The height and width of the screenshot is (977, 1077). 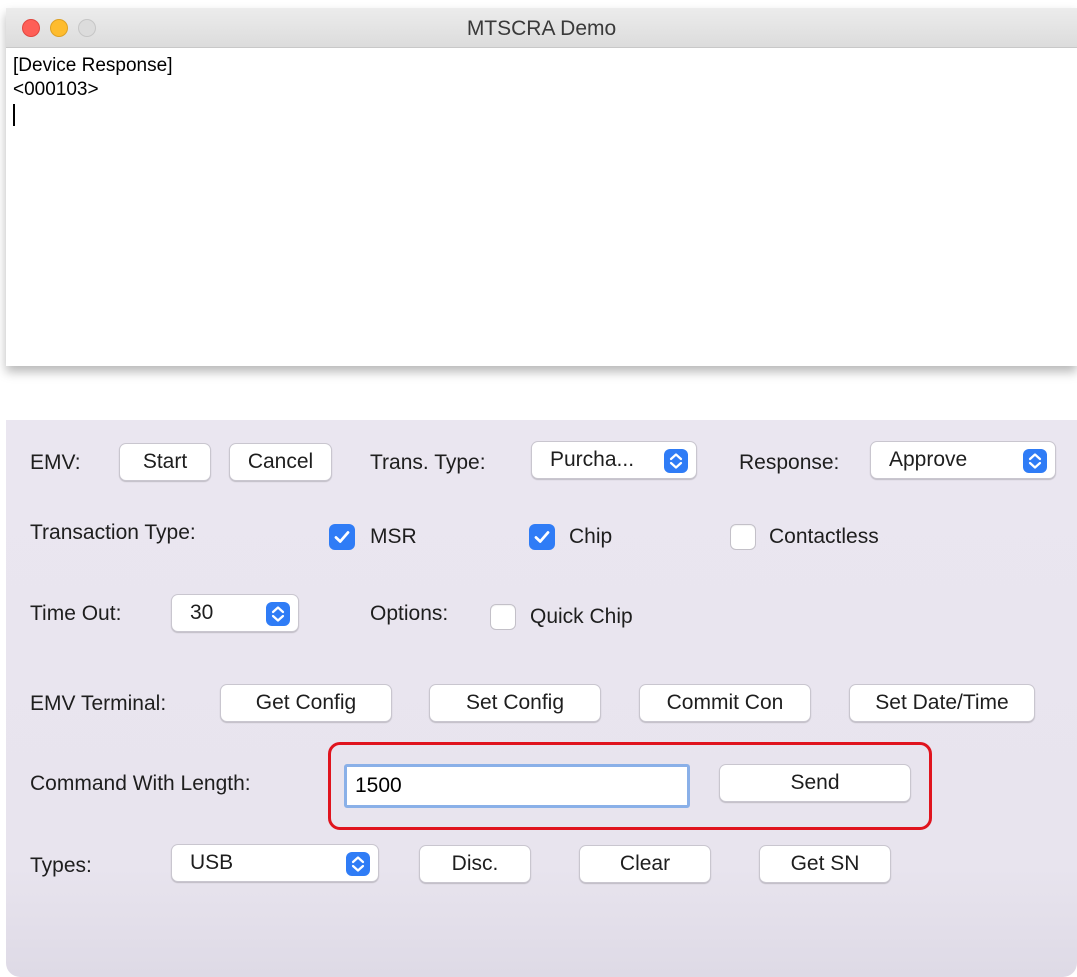 What do you see at coordinates (743, 537) in the screenshot?
I see `contactless-checkbox` at bounding box center [743, 537].